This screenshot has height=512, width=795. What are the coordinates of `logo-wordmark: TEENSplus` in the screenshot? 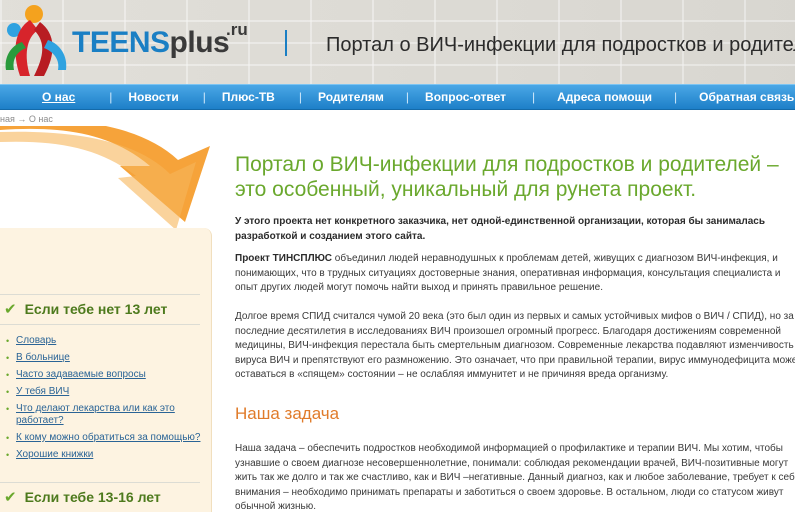 It's located at (151, 42).